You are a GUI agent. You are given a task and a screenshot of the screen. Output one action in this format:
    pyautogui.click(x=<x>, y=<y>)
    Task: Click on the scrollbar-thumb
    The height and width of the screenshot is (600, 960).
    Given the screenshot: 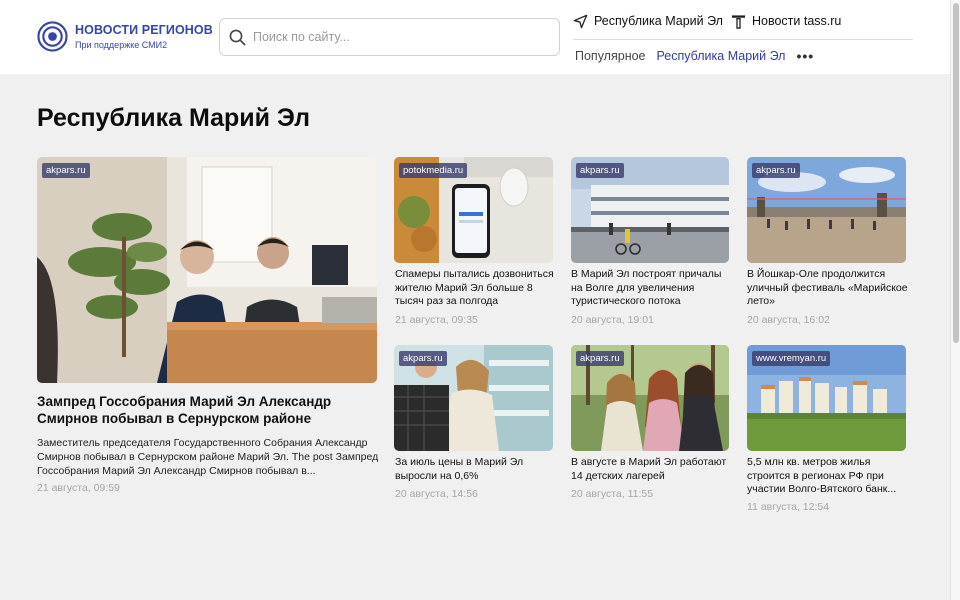 What is the action you would take?
    pyautogui.click(x=956, y=173)
    